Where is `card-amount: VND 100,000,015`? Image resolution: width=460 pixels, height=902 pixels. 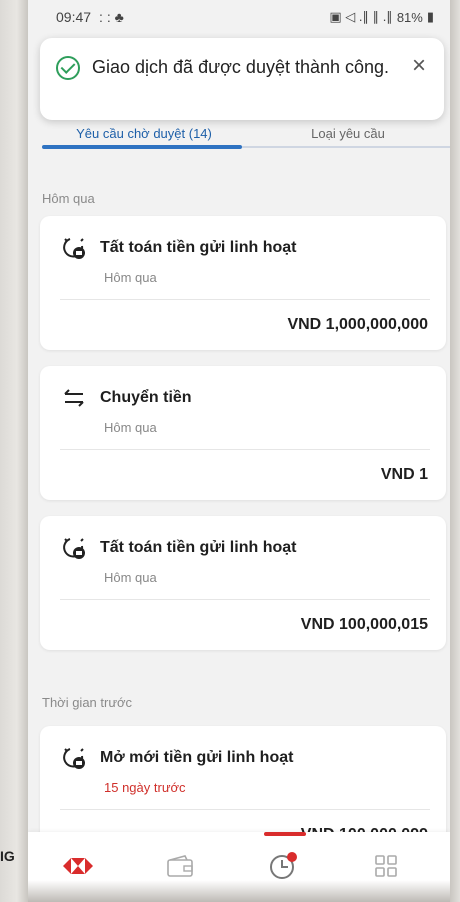 card-amount: VND 100,000,015 is located at coordinates (364, 624).